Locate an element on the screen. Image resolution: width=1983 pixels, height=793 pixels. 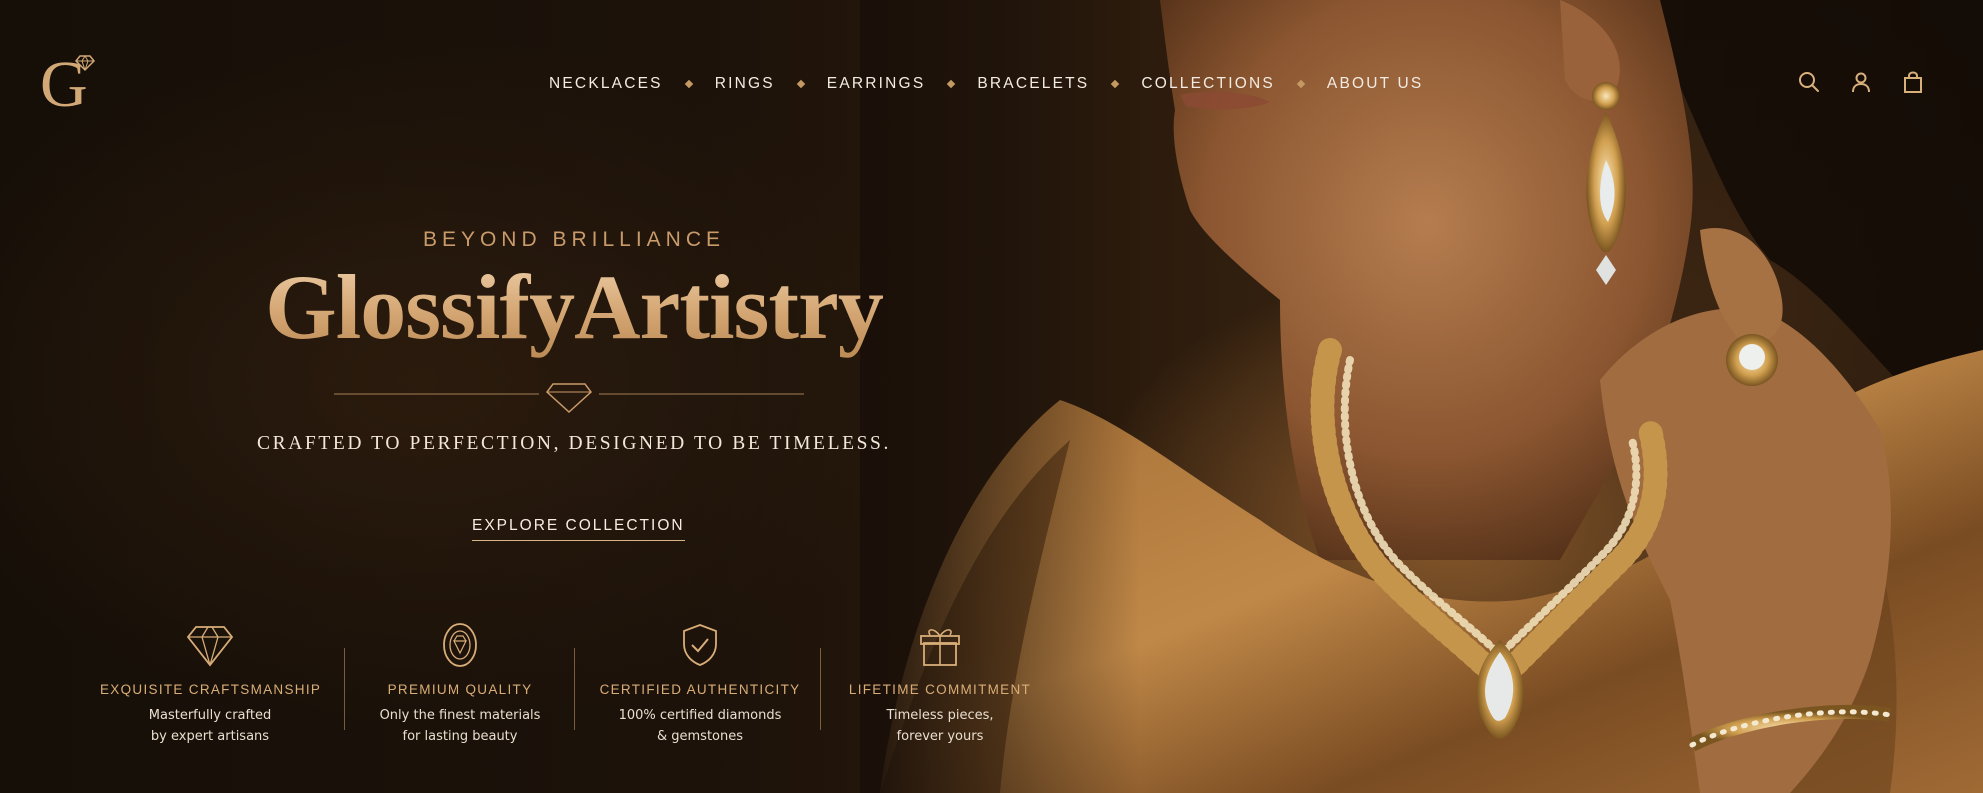
shield-check-icon is located at coordinates (700, 645).